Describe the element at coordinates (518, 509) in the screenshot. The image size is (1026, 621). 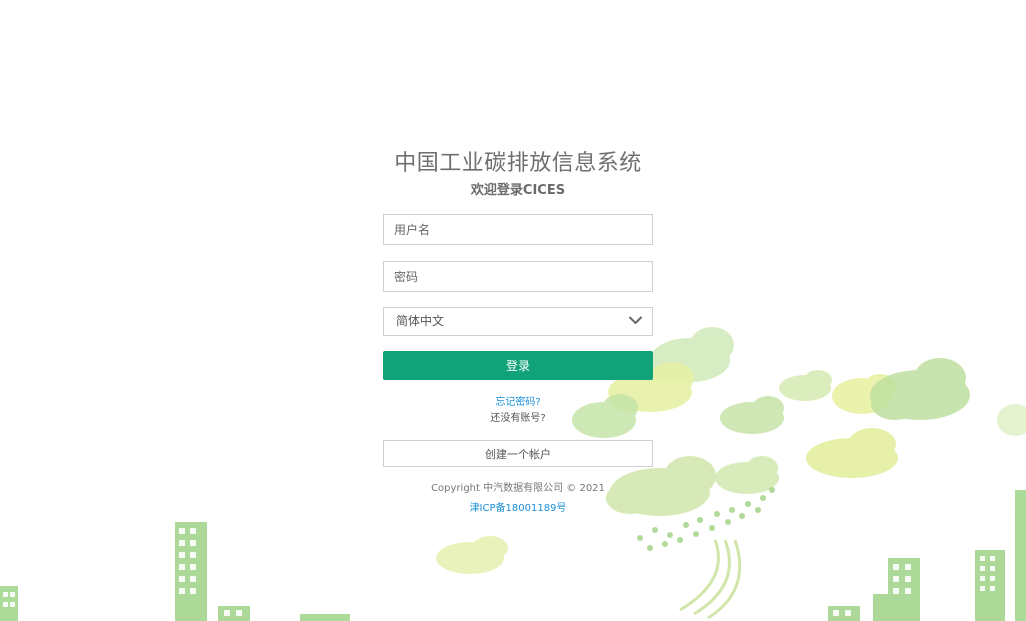
I see `icp-license-link: 津ICP备18001189号` at that location.